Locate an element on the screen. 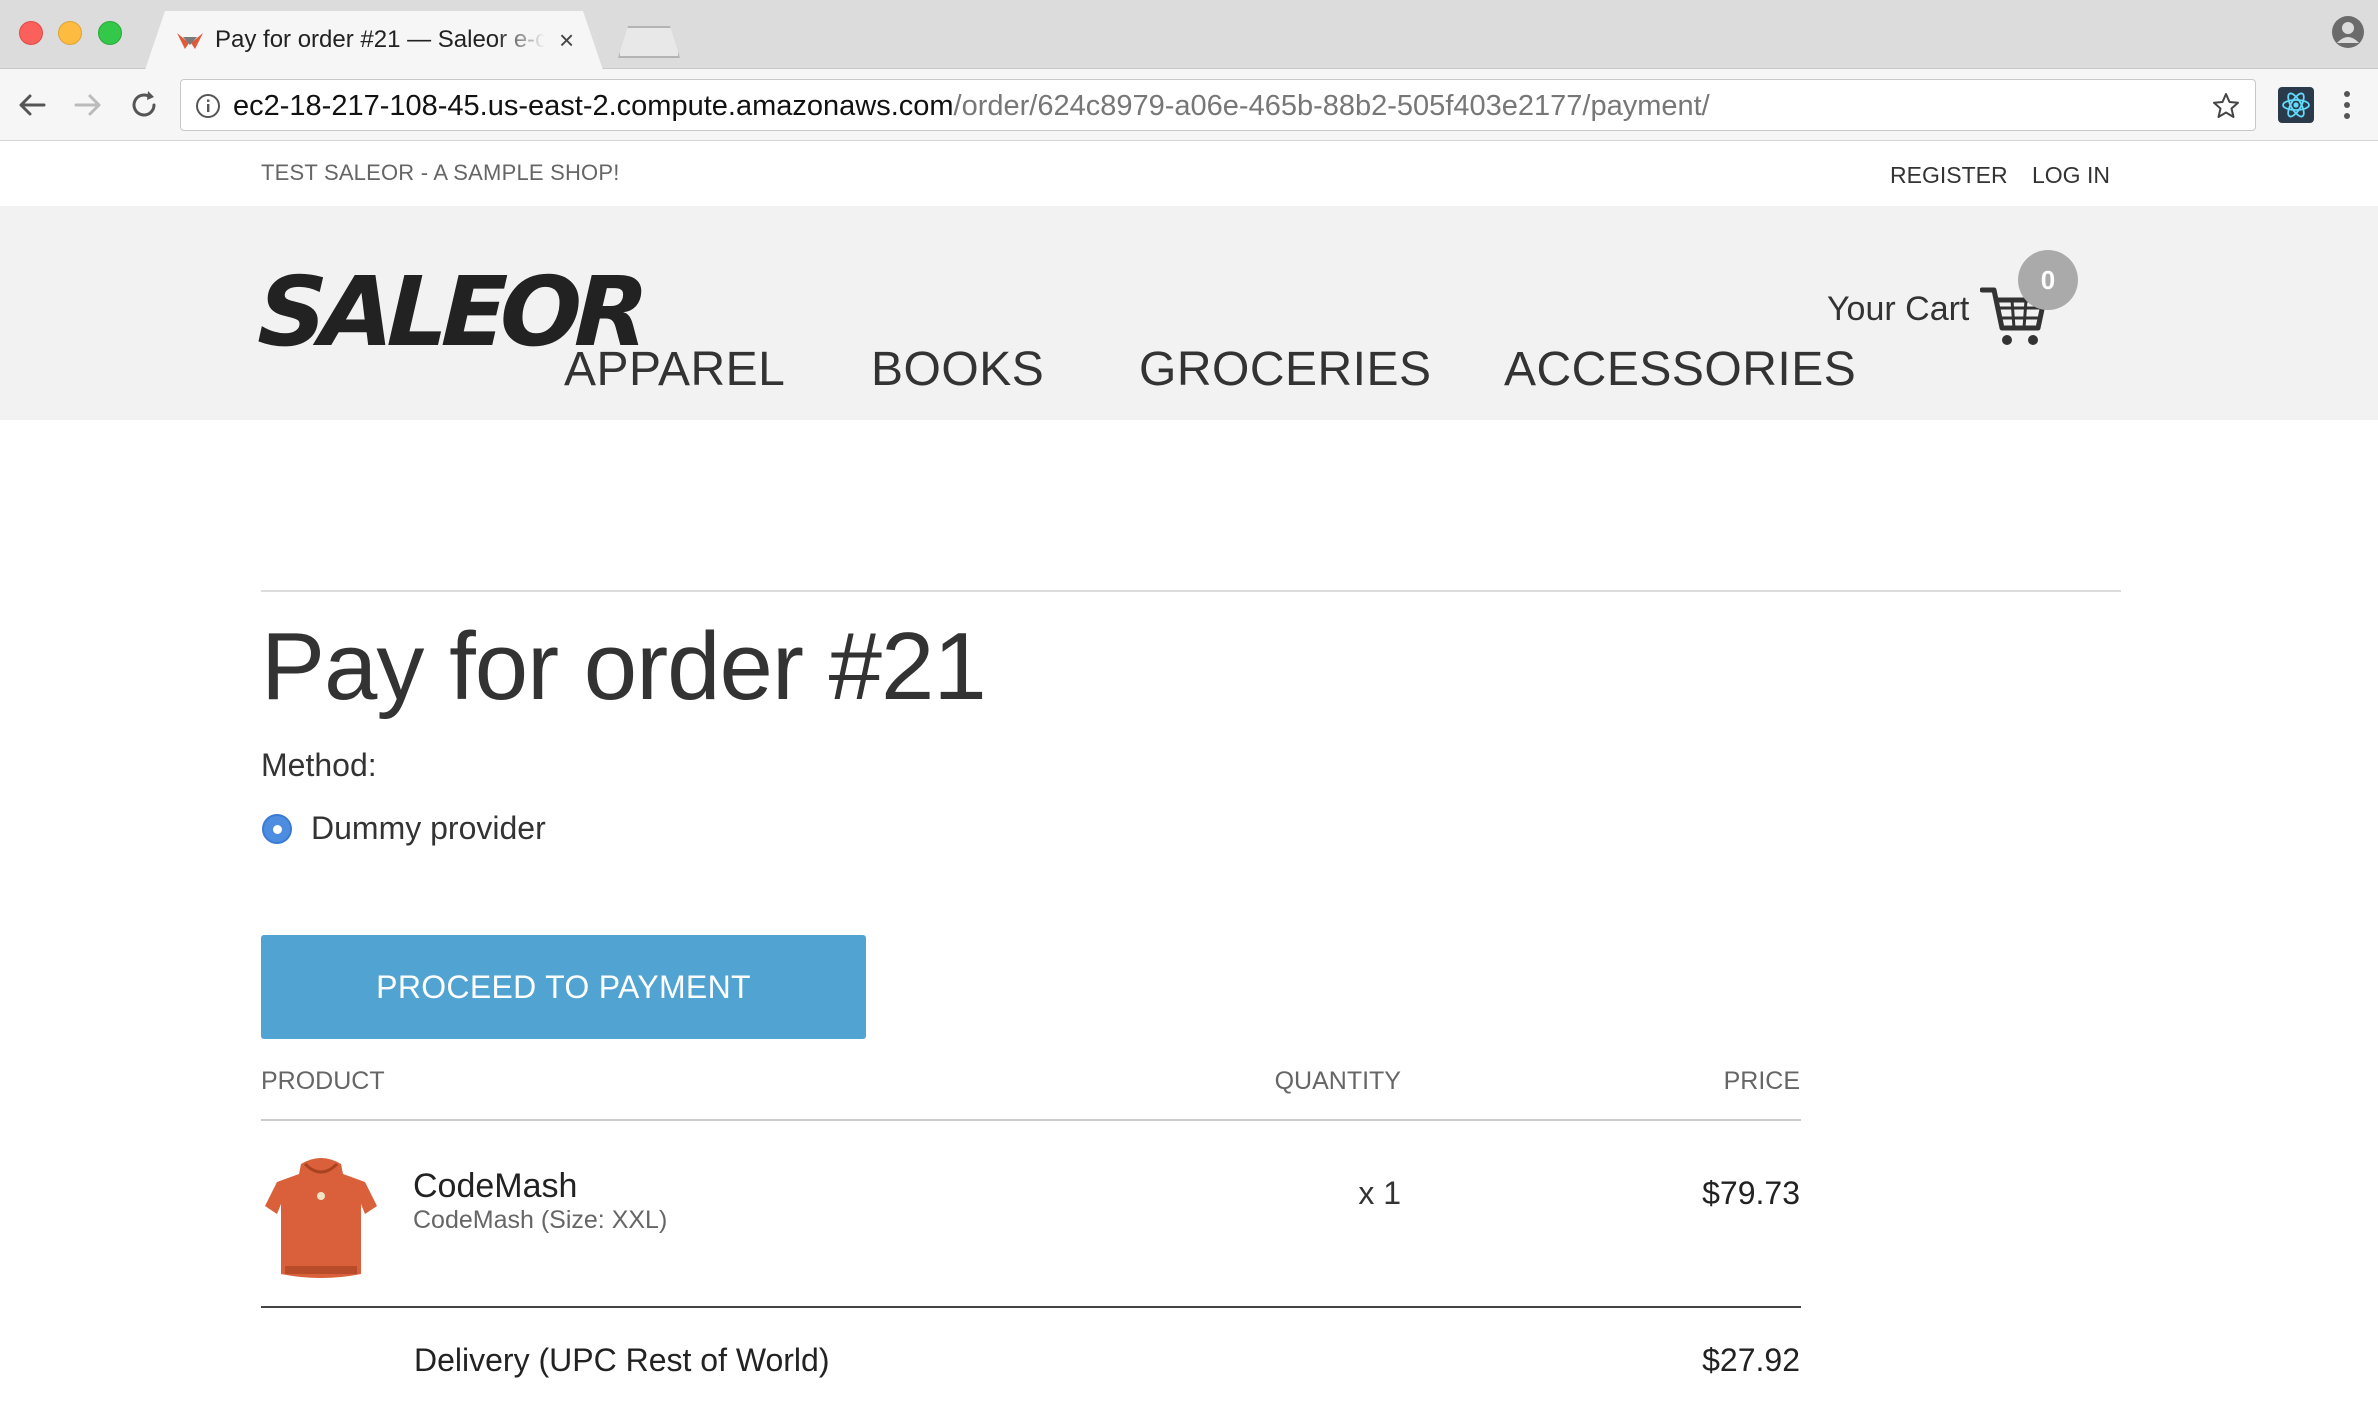 This screenshot has height=1402, width=2378. star-icon is located at coordinates (2226, 106).